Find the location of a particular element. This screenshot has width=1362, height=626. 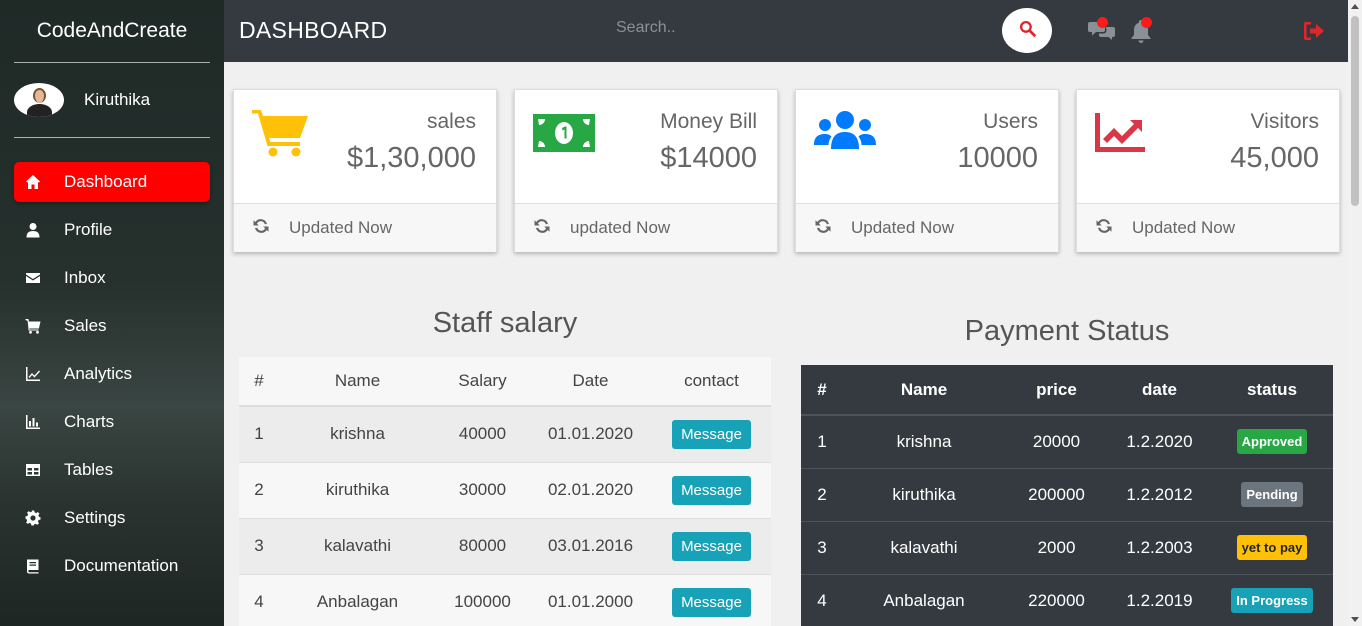

status-badge: yet to pay is located at coordinates (1272, 547).